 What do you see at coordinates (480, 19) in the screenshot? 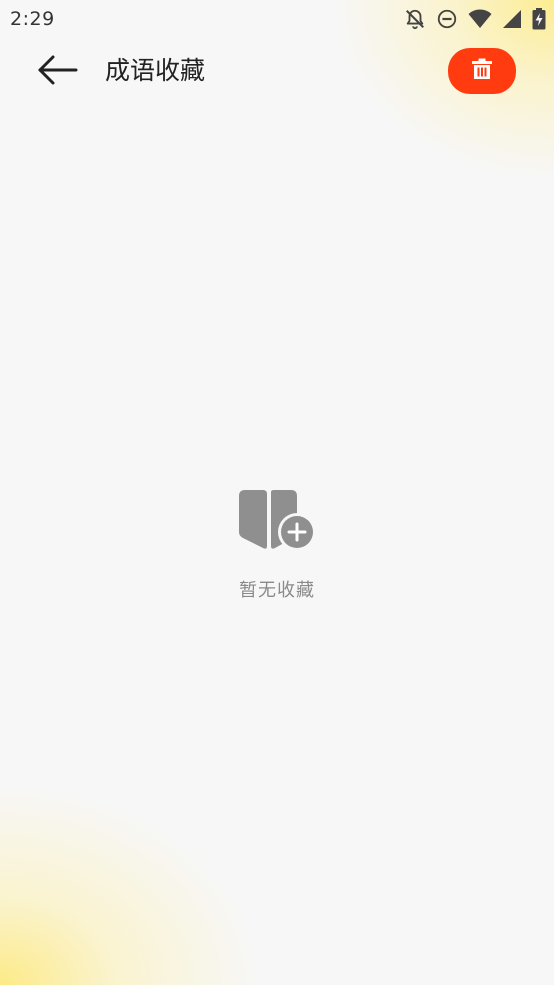
I see `wifi-icon` at bounding box center [480, 19].